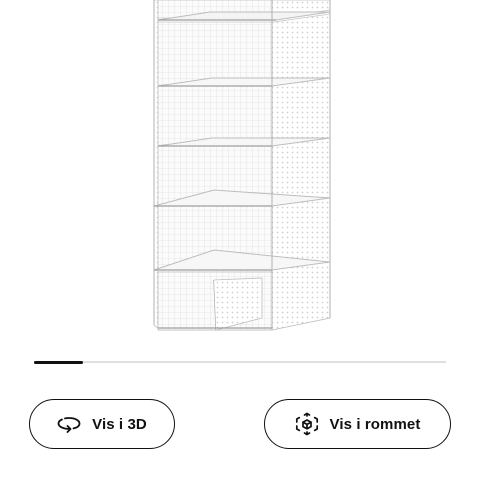  What do you see at coordinates (240, 362) in the screenshot?
I see `carousel-progress-track` at bounding box center [240, 362].